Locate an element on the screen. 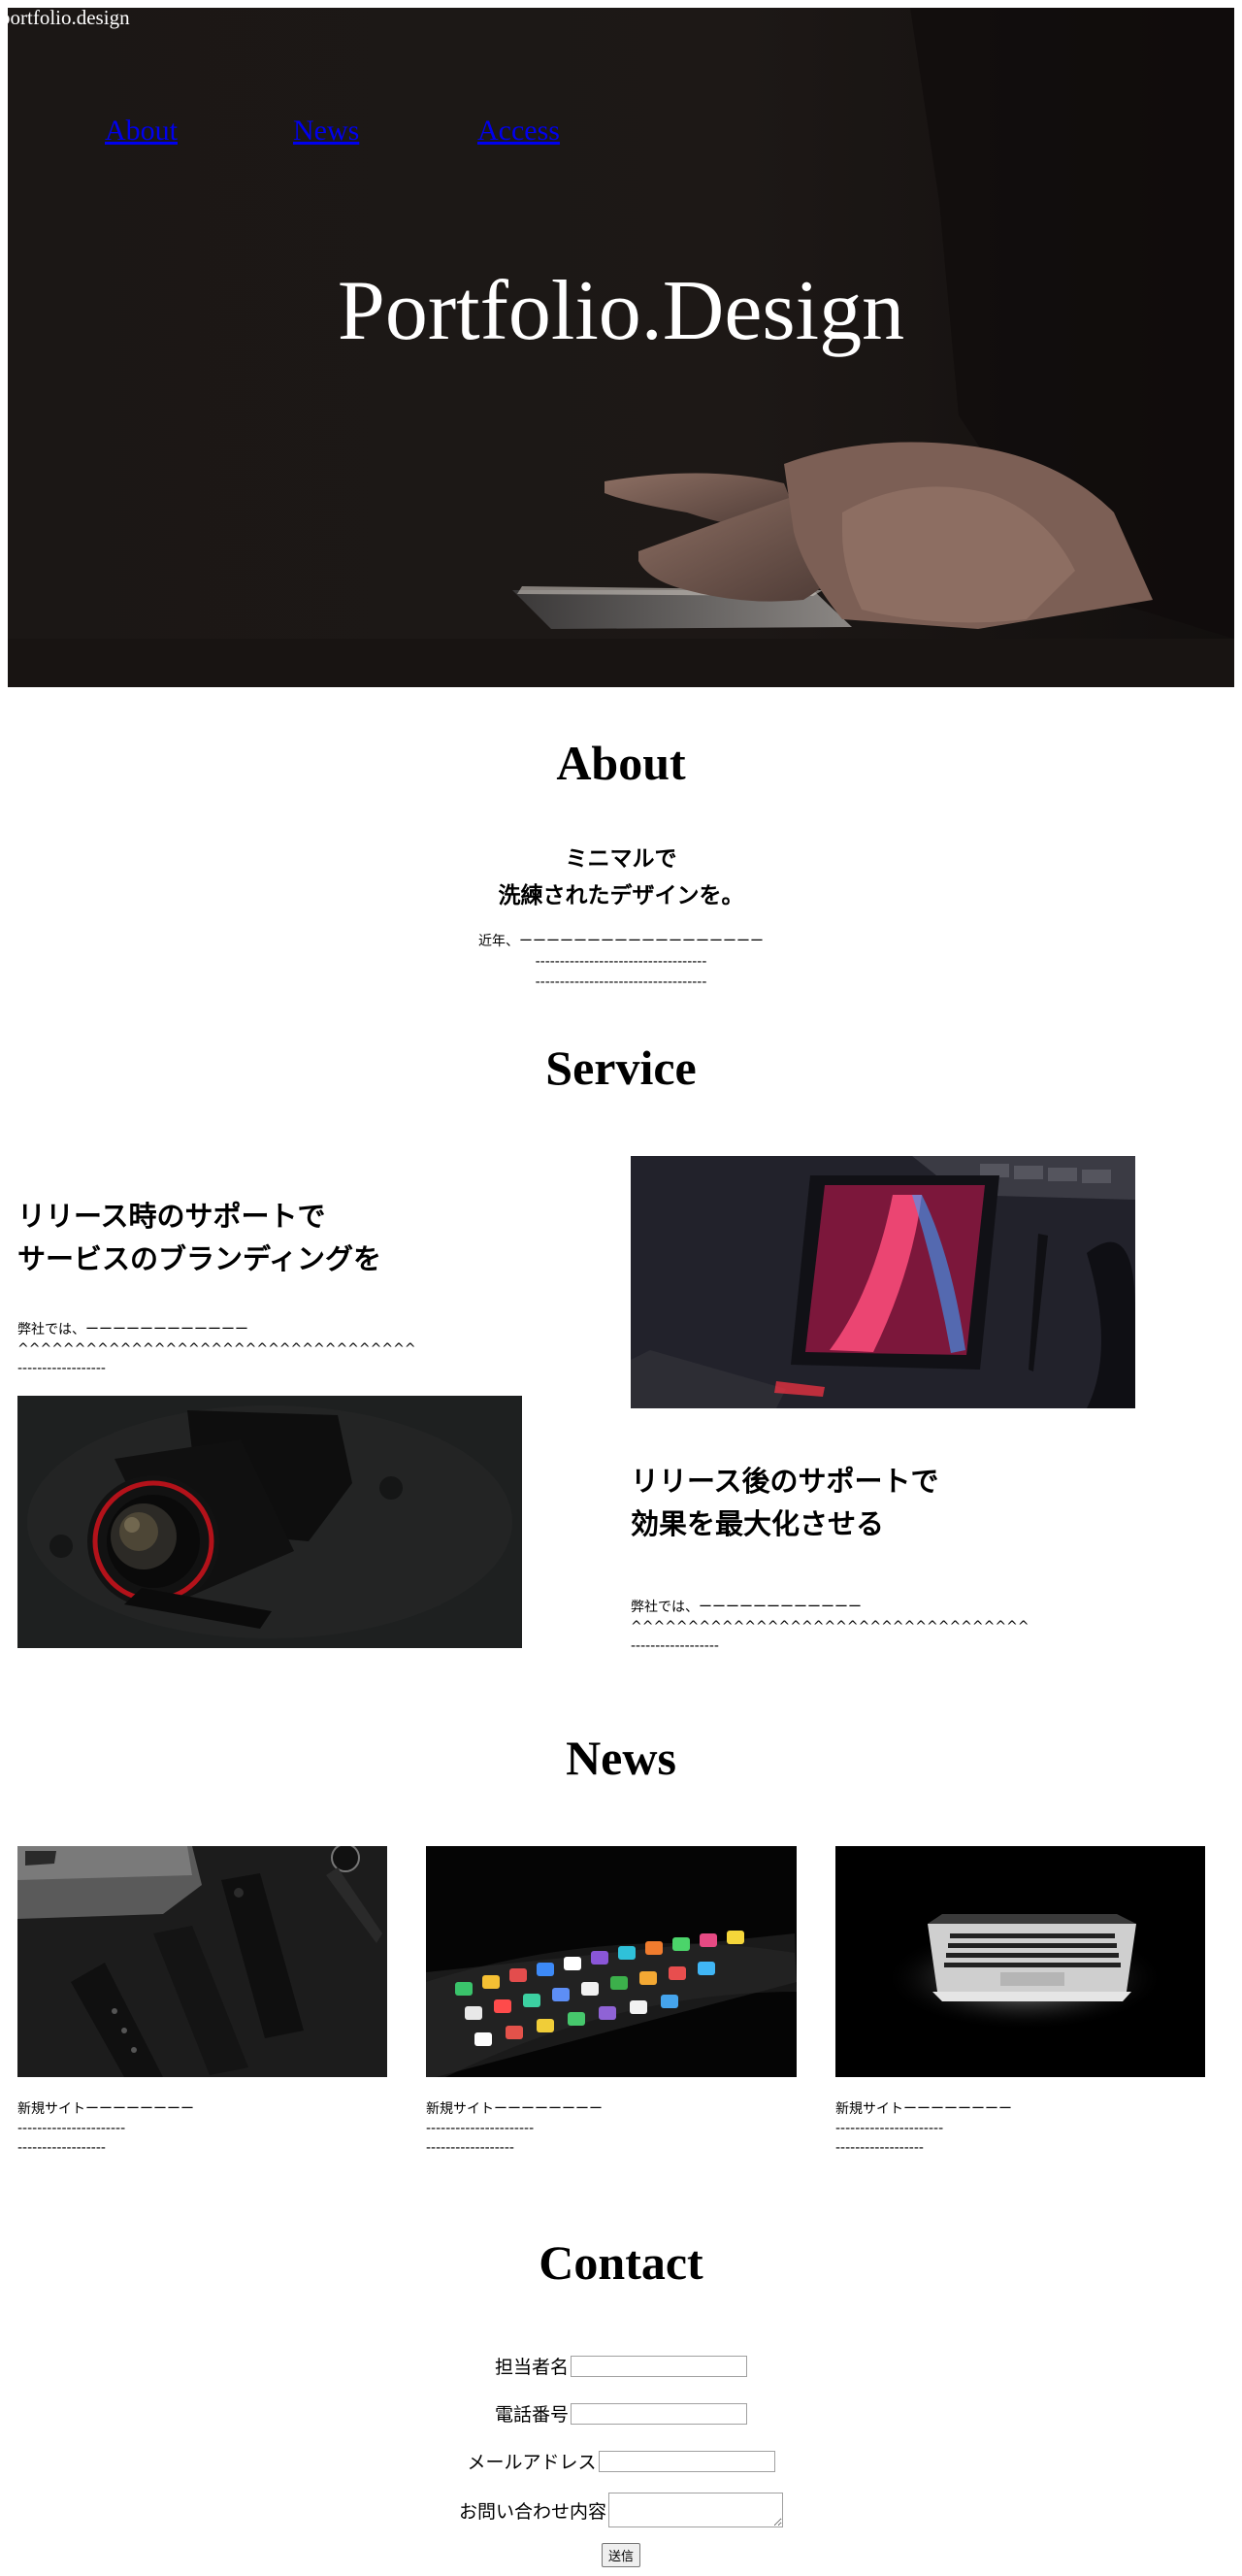  service-1-text-line: ^^^^^^^^^^^^^^^^^^^^^^^^^^^^^^^^^^^ is located at coordinates (216, 1349).